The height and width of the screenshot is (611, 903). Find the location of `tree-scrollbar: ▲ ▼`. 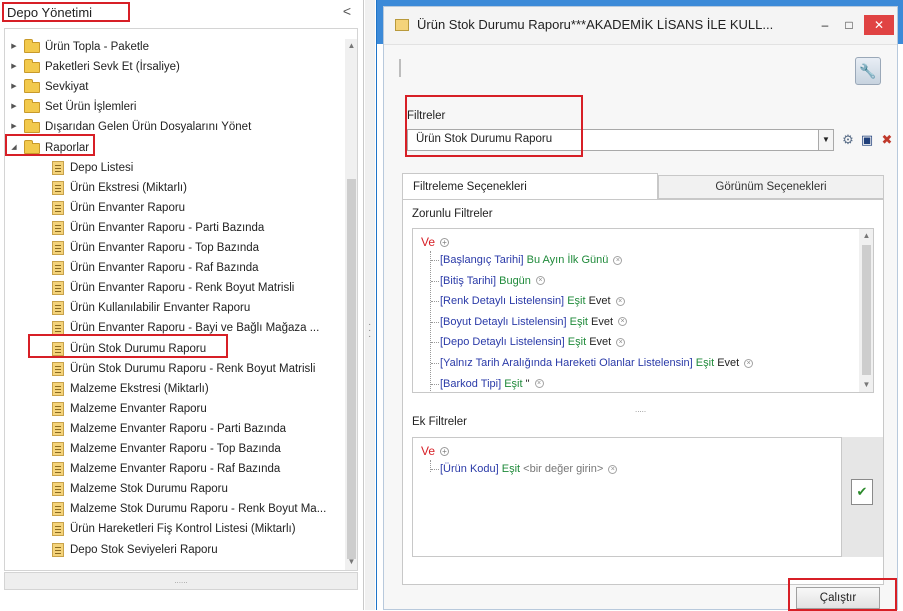

tree-scrollbar: ▲ ▼ is located at coordinates (351, 304).